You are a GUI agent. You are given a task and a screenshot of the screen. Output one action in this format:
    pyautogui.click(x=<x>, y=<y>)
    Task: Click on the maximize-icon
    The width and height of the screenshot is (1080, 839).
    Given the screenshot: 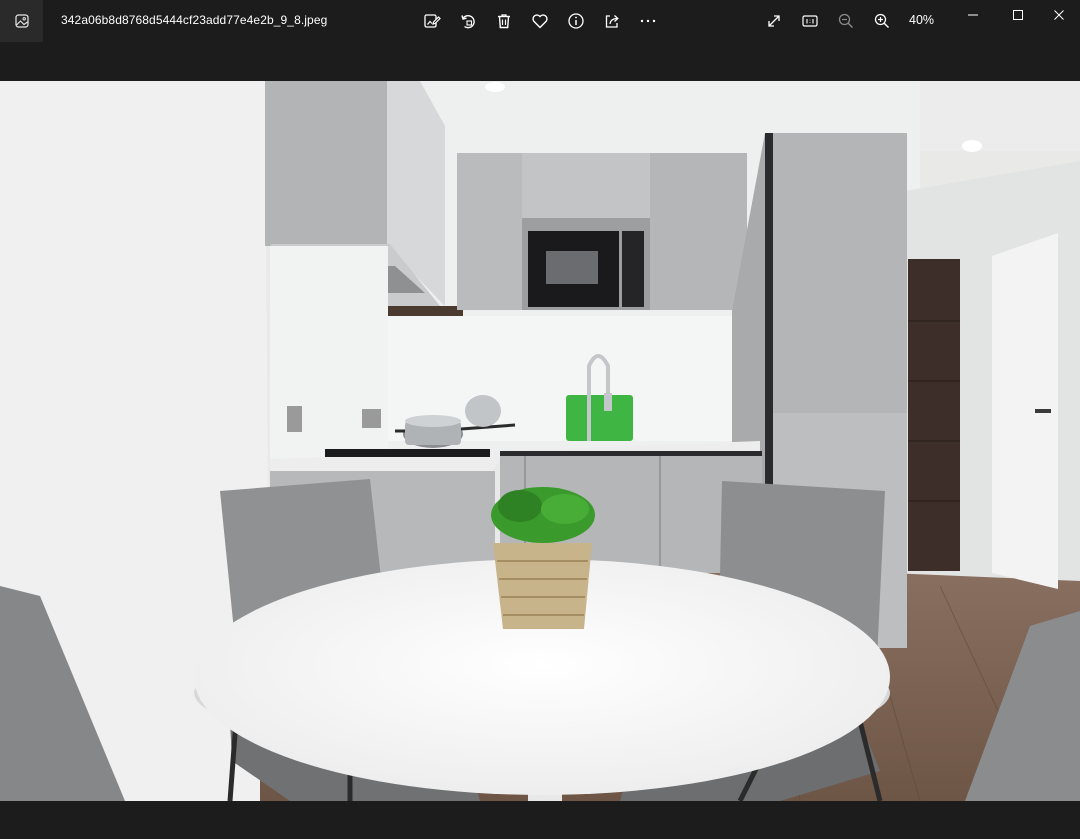 What is the action you would take?
    pyautogui.click(x=1018, y=15)
    